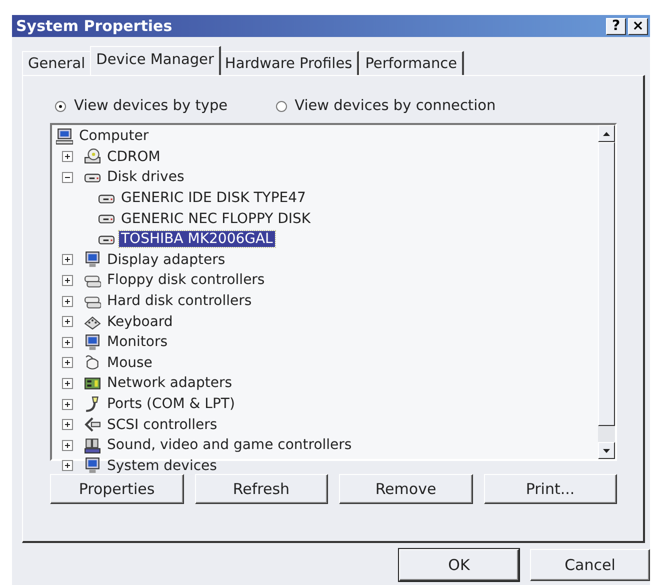 The height and width of the screenshot is (585, 658). I want to click on tree-item: Network adapters, so click(169, 383).